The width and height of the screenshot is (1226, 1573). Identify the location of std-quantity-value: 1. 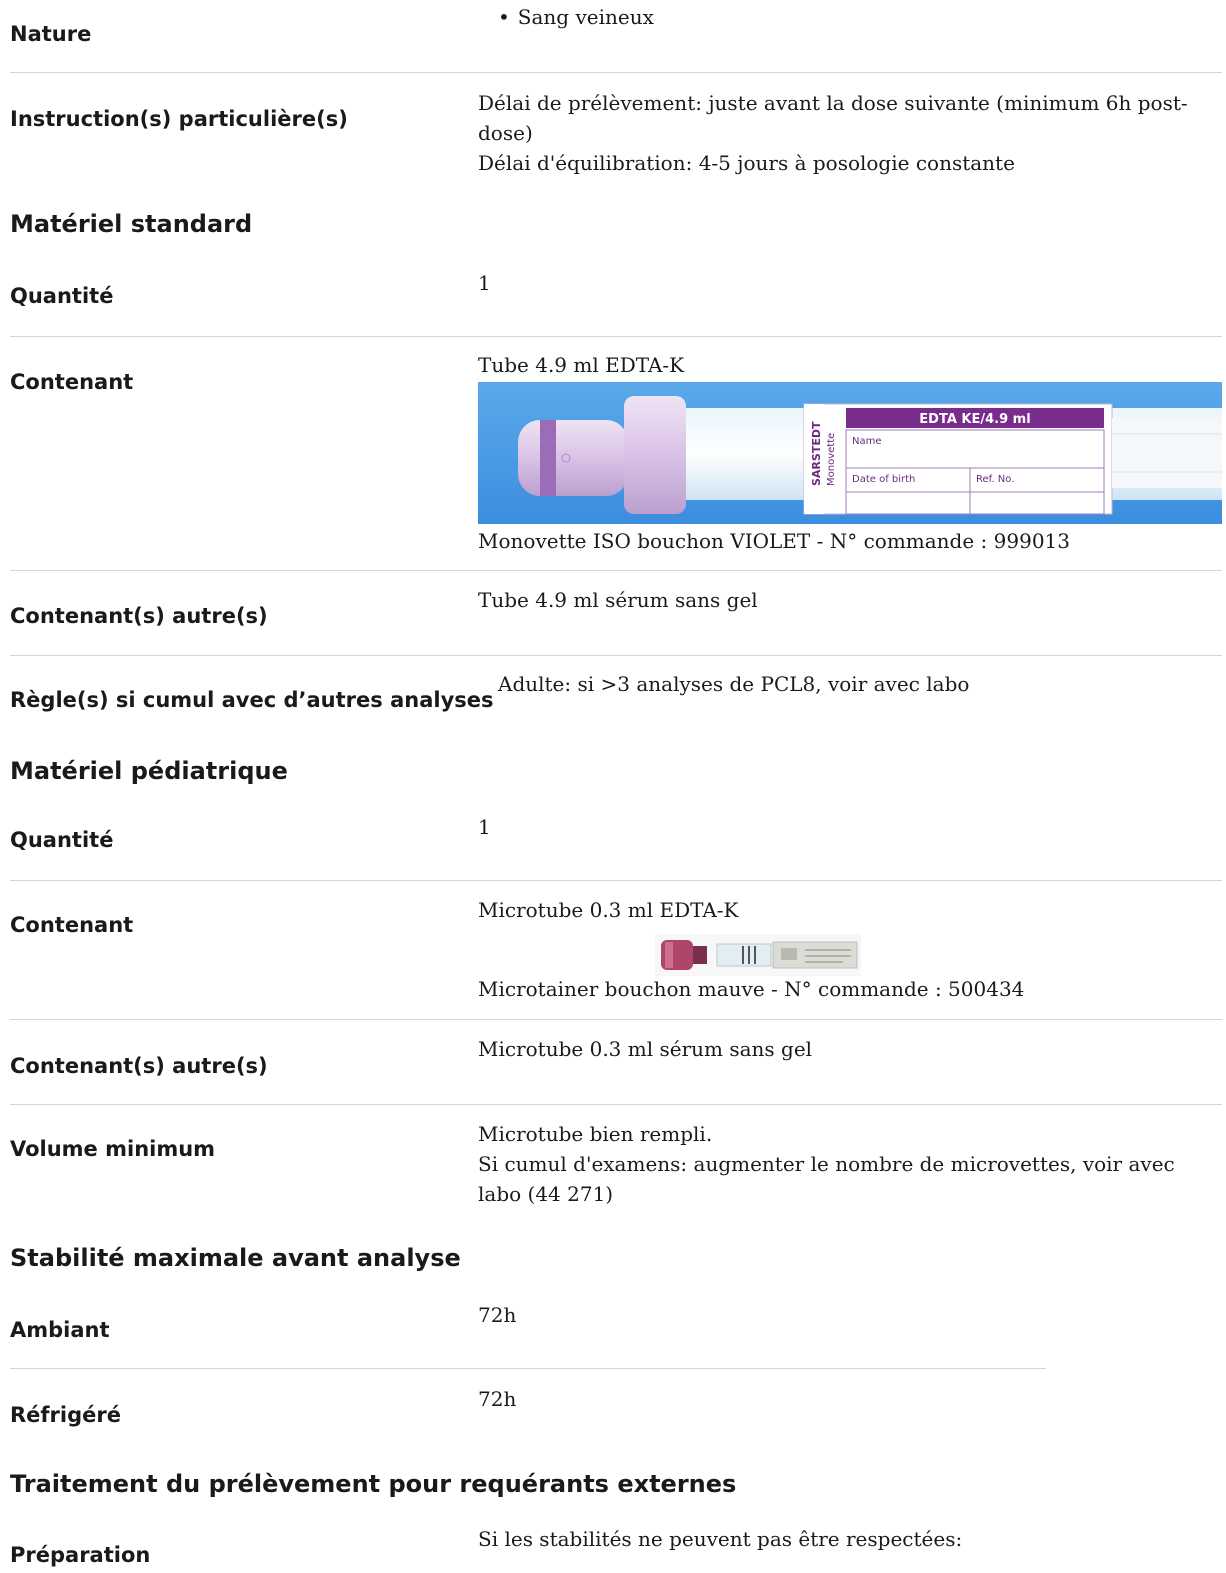
(484, 283).